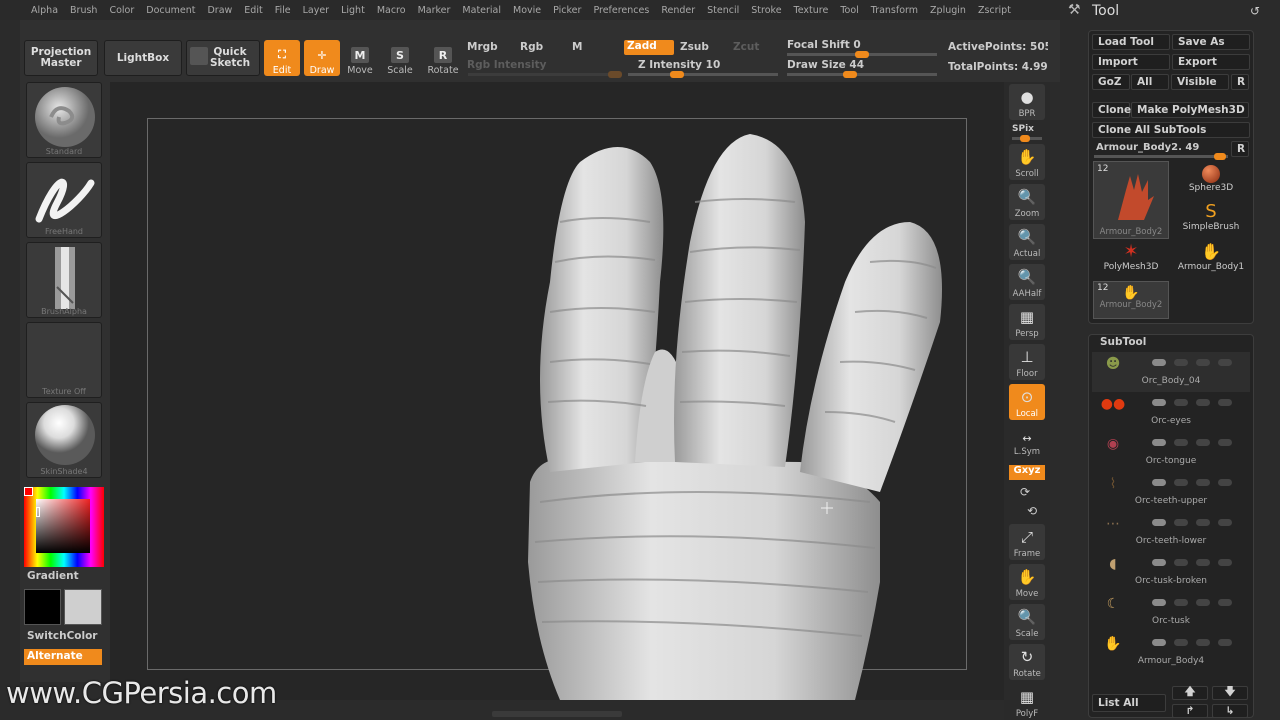  Describe the element at coordinates (849, 10) in the screenshot. I see `menu-tool: Tool` at that location.